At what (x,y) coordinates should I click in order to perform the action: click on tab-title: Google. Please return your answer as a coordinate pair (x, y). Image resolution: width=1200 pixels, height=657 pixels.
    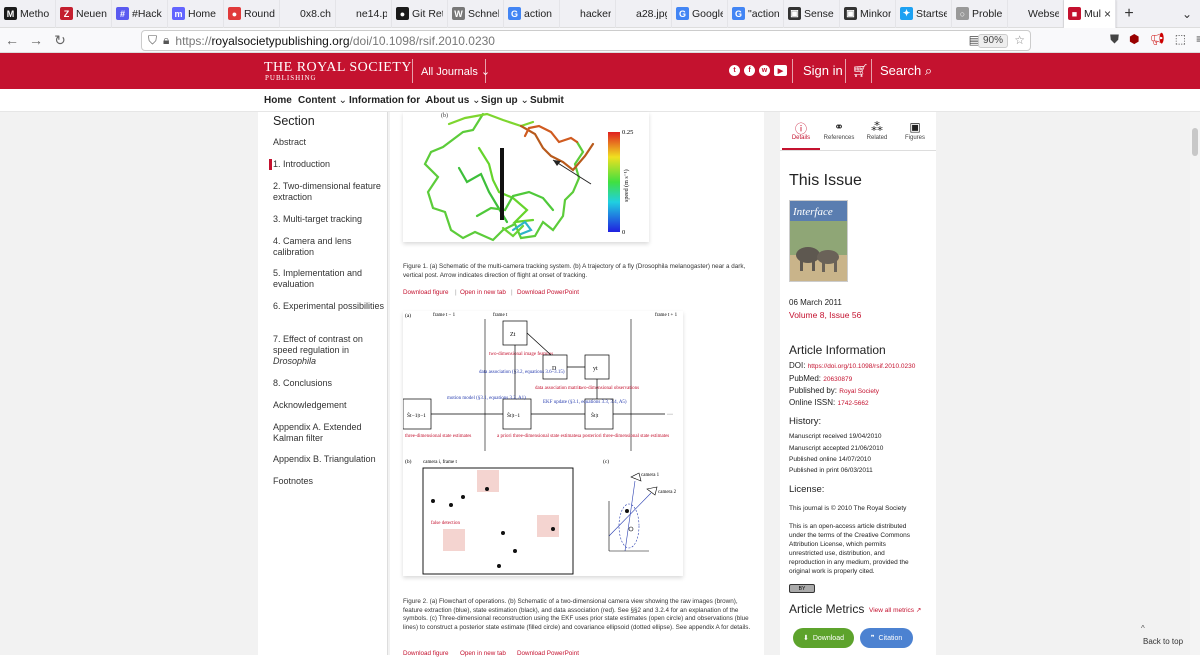
    Looking at the image, I should click on (707, 13).